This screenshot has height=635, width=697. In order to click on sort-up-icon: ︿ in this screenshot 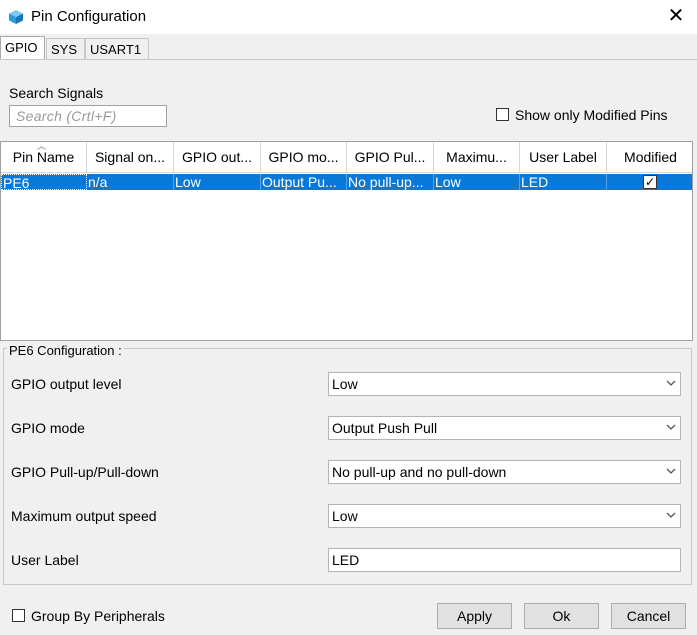, I will do `click(42, 146)`.